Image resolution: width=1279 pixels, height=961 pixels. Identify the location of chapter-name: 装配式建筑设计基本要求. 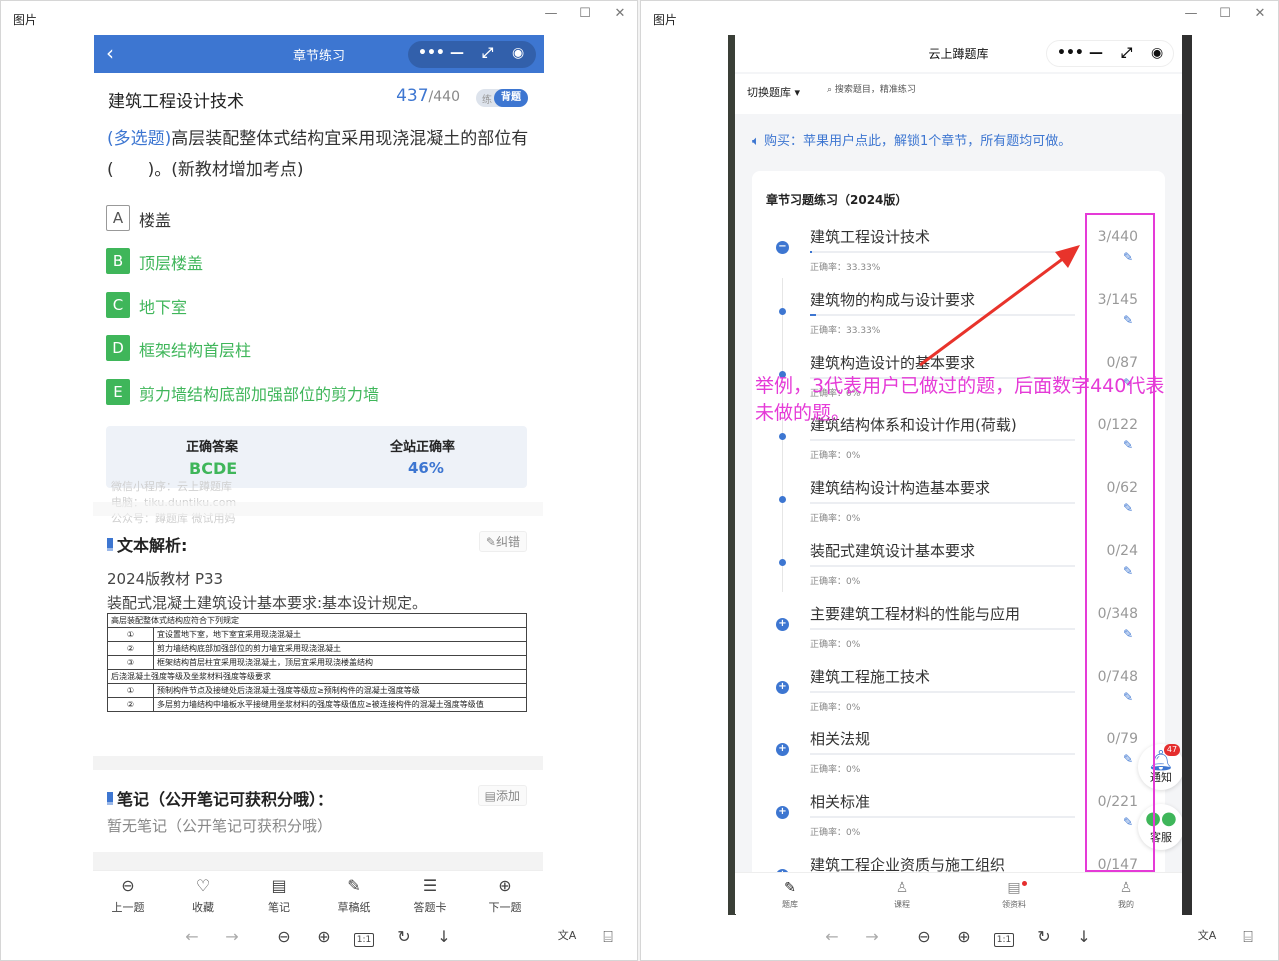
(893, 551).